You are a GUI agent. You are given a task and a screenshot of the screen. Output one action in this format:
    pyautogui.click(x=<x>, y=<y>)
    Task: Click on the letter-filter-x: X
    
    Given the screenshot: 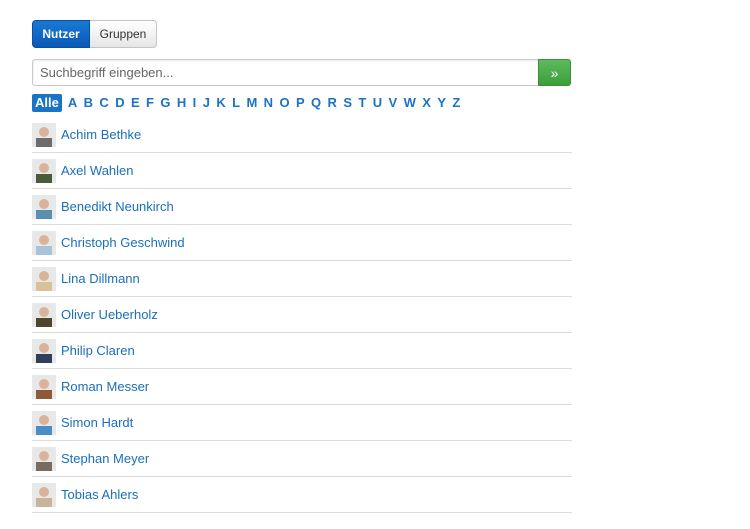 What is the action you would take?
    pyautogui.click(x=426, y=103)
    